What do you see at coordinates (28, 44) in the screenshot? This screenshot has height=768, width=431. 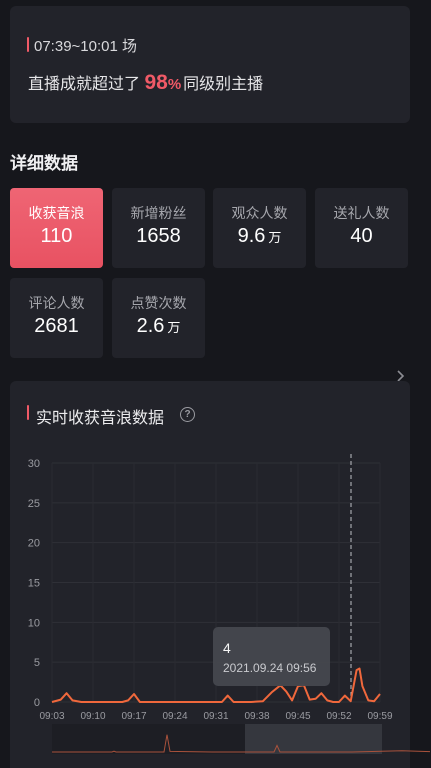 I see `summary-accent-bar` at bounding box center [28, 44].